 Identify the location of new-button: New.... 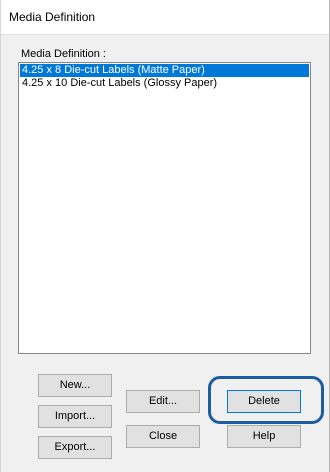
(75, 385).